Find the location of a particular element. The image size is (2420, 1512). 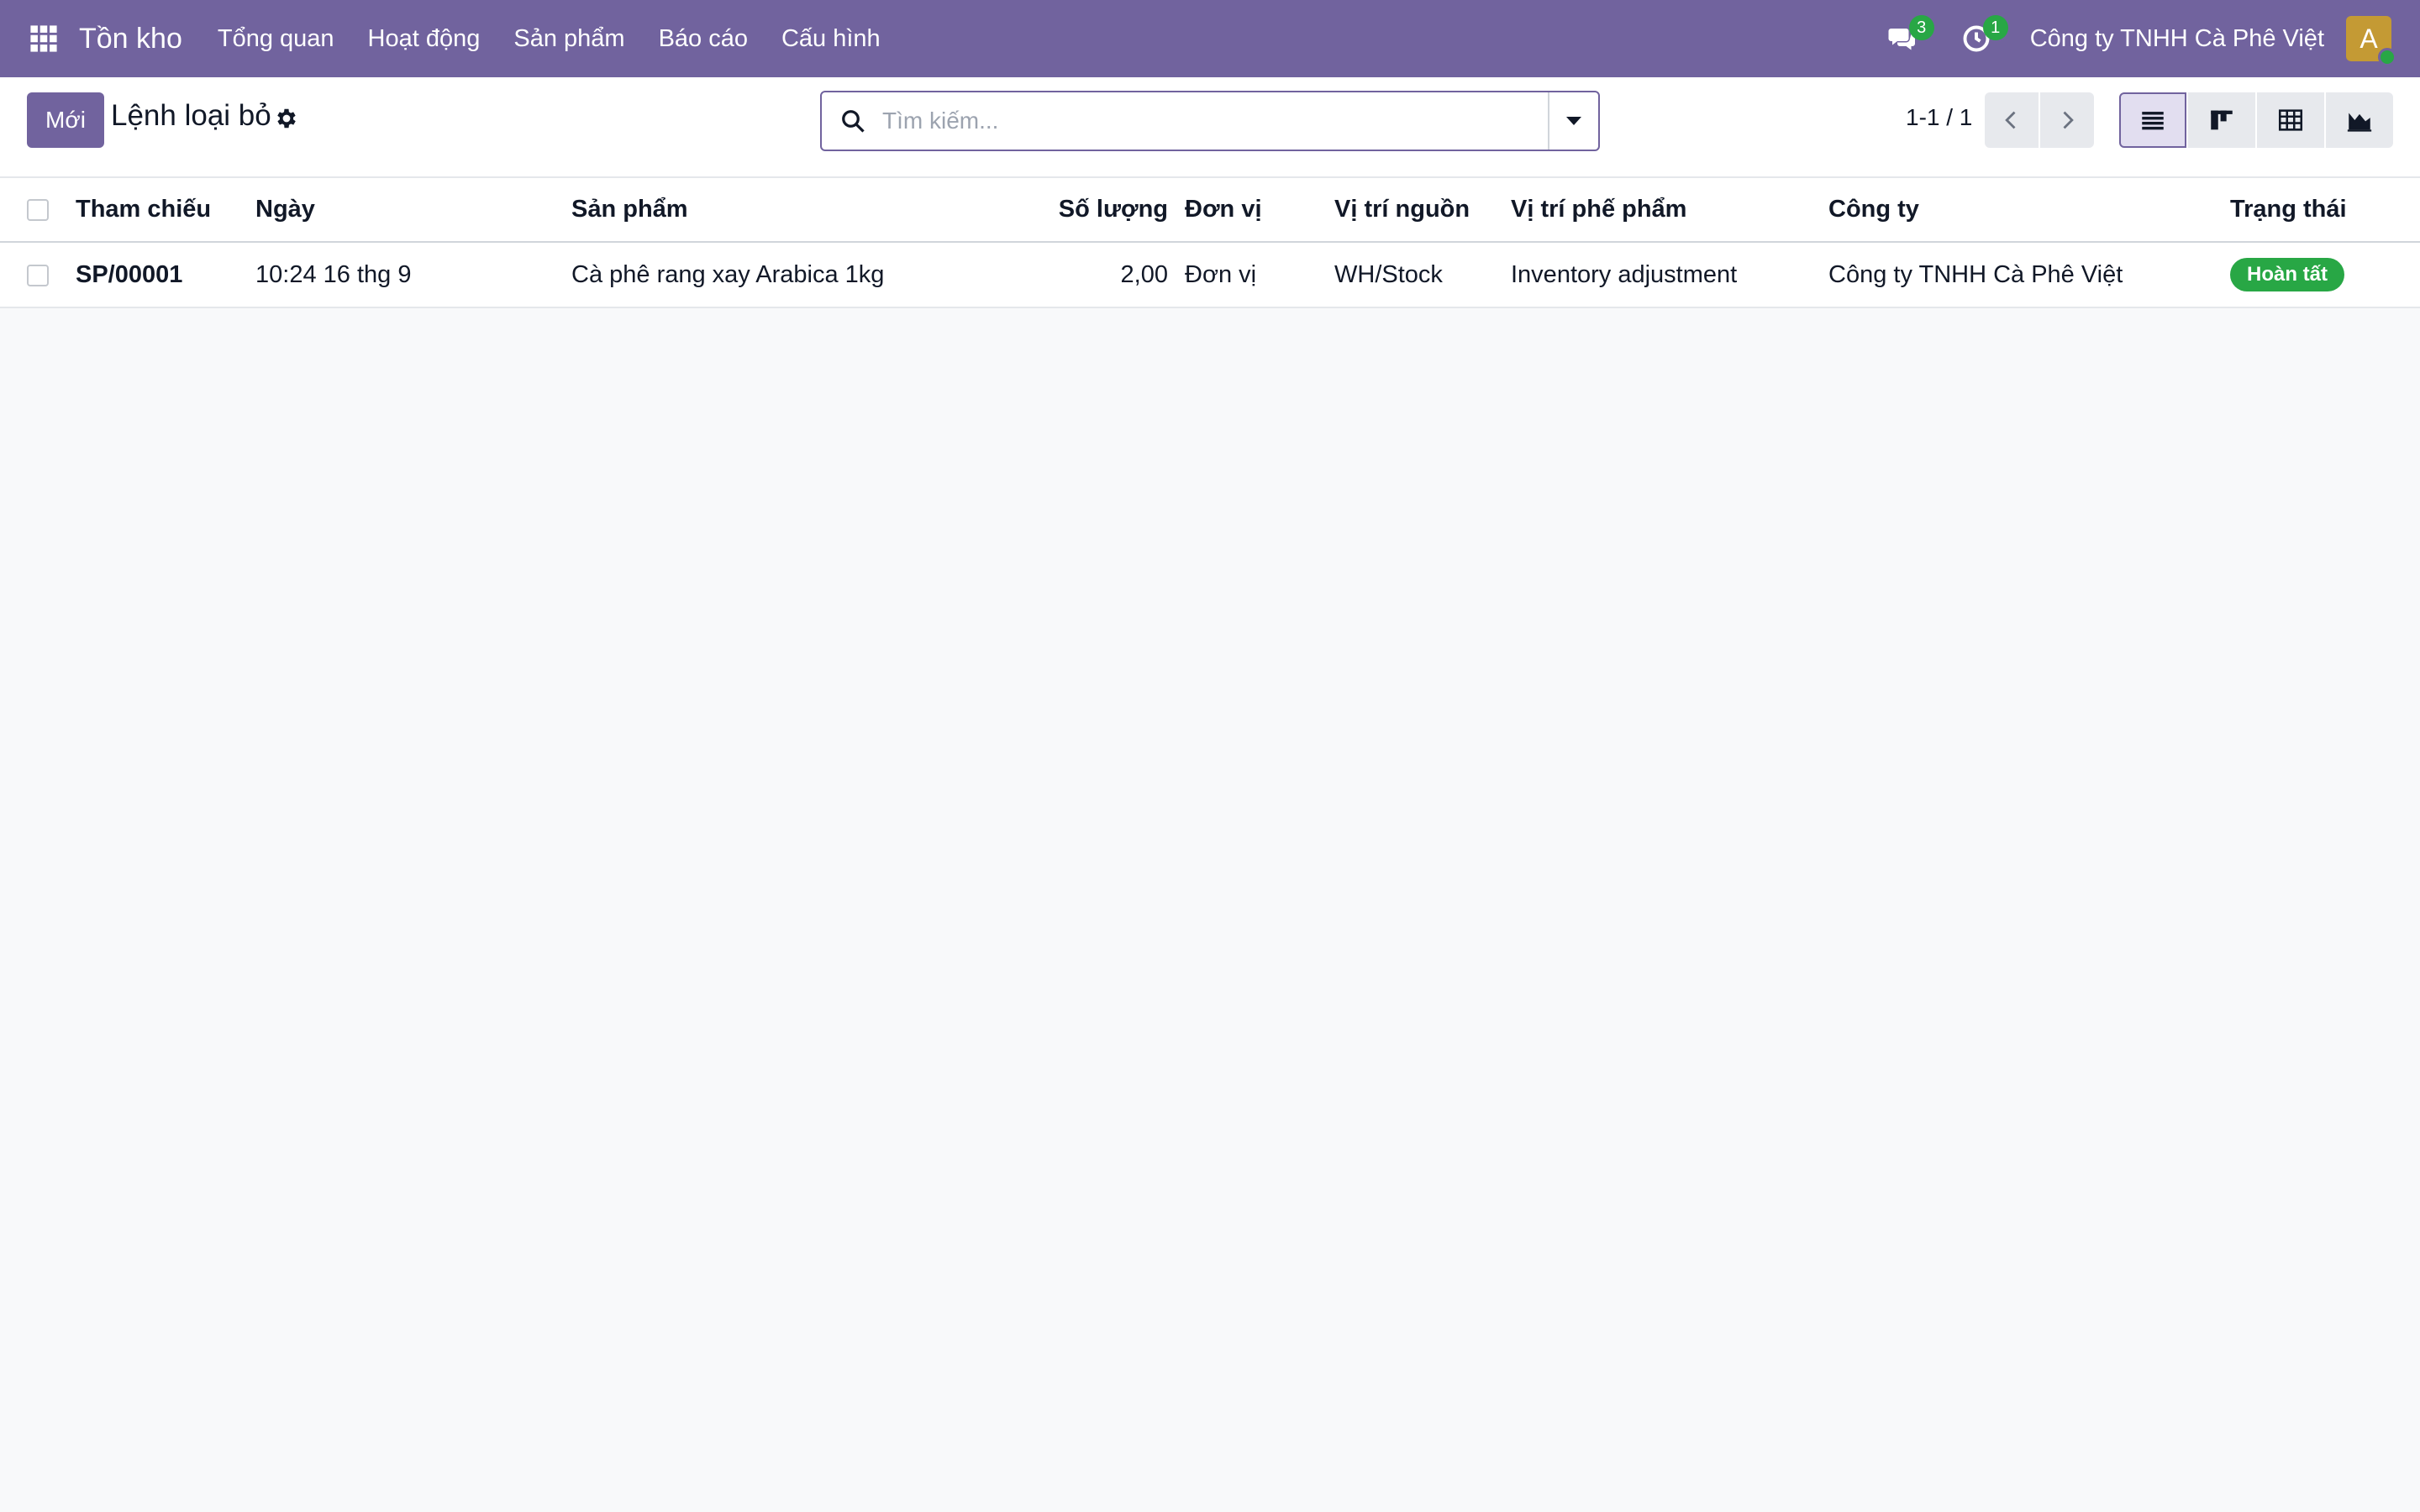

messages-count-badge: 3 is located at coordinates (1921, 27).